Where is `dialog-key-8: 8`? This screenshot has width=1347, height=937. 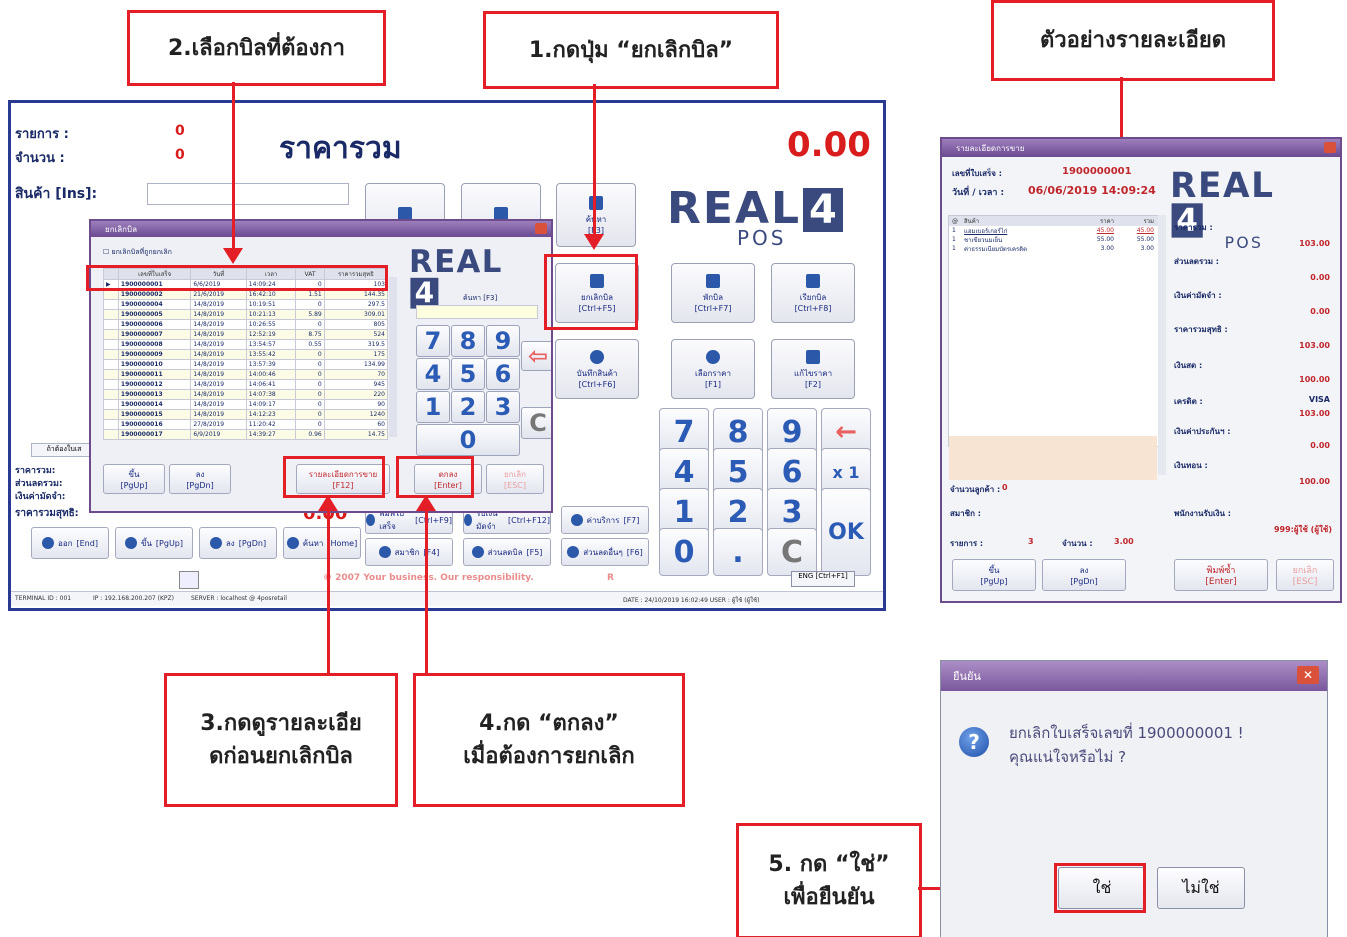 dialog-key-8: 8 is located at coordinates (468, 341).